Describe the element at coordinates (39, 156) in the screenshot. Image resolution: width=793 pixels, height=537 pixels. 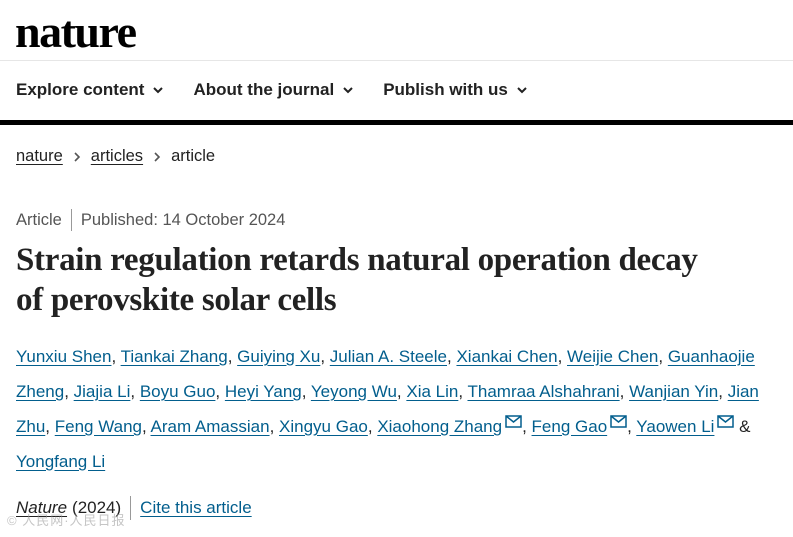
I see `breadcrumb-link-nature: nature` at that location.